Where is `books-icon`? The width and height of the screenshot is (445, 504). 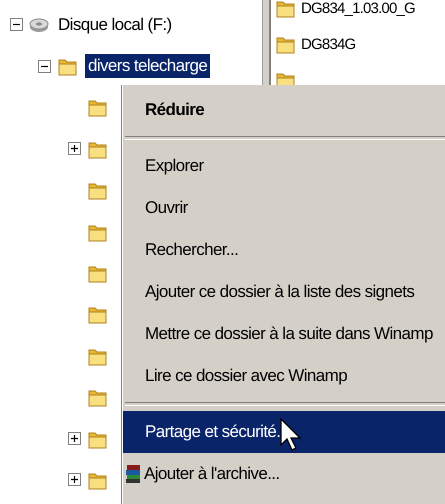
books-icon is located at coordinates (134, 474).